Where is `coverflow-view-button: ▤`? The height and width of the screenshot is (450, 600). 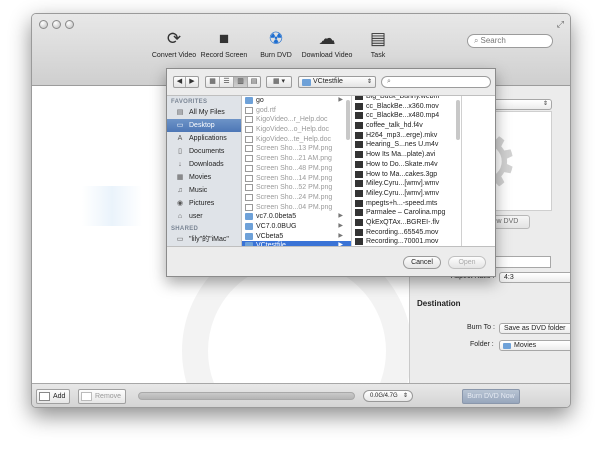 coverflow-view-button: ▤ is located at coordinates (254, 82).